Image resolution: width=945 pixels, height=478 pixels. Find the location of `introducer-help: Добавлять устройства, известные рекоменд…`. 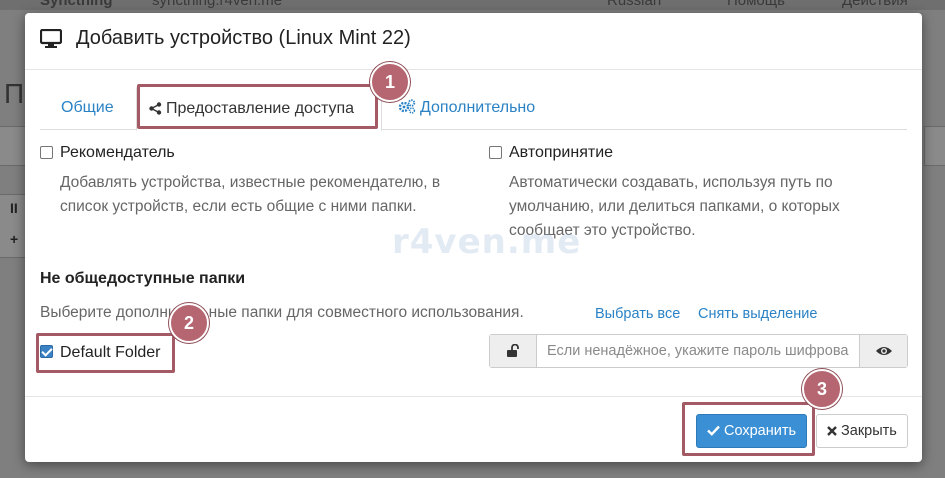

introducer-help: Добавлять устройства, известные рекоменд… is located at coordinates (250, 194).